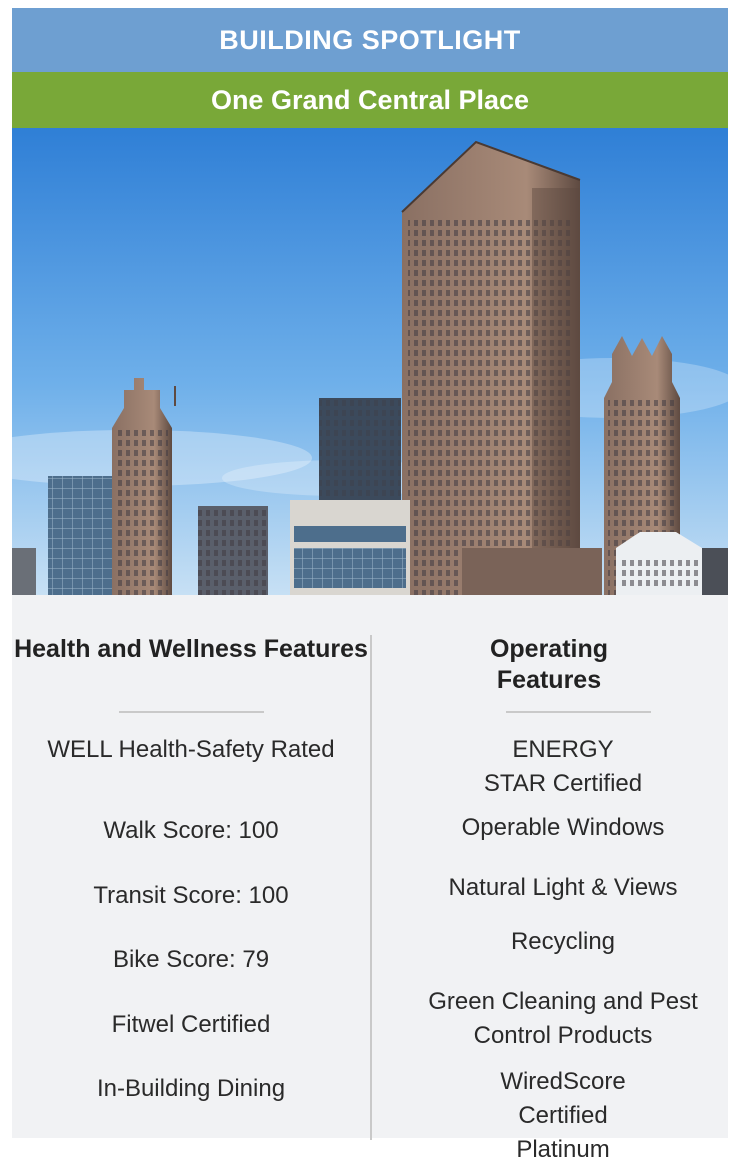  What do you see at coordinates (563, 1018) in the screenshot?
I see `feature-item: Green Cleaning and Pest Control Products` at bounding box center [563, 1018].